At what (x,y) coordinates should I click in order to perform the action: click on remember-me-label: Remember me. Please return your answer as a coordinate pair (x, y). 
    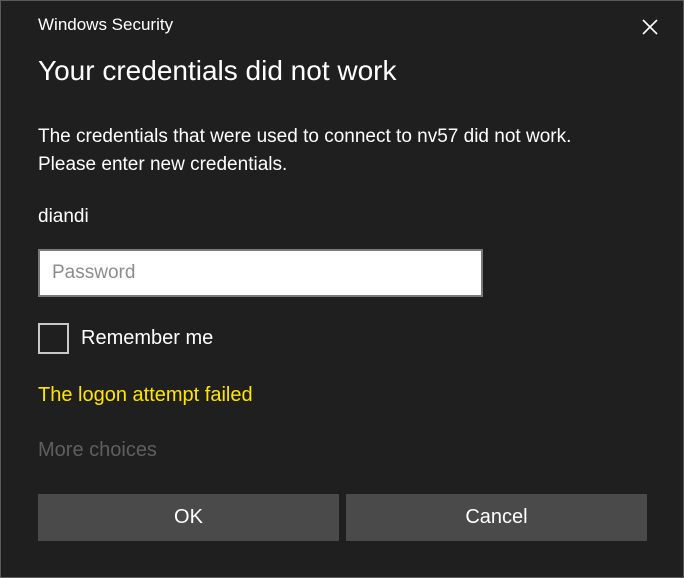
    Looking at the image, I should click on (147, 338).